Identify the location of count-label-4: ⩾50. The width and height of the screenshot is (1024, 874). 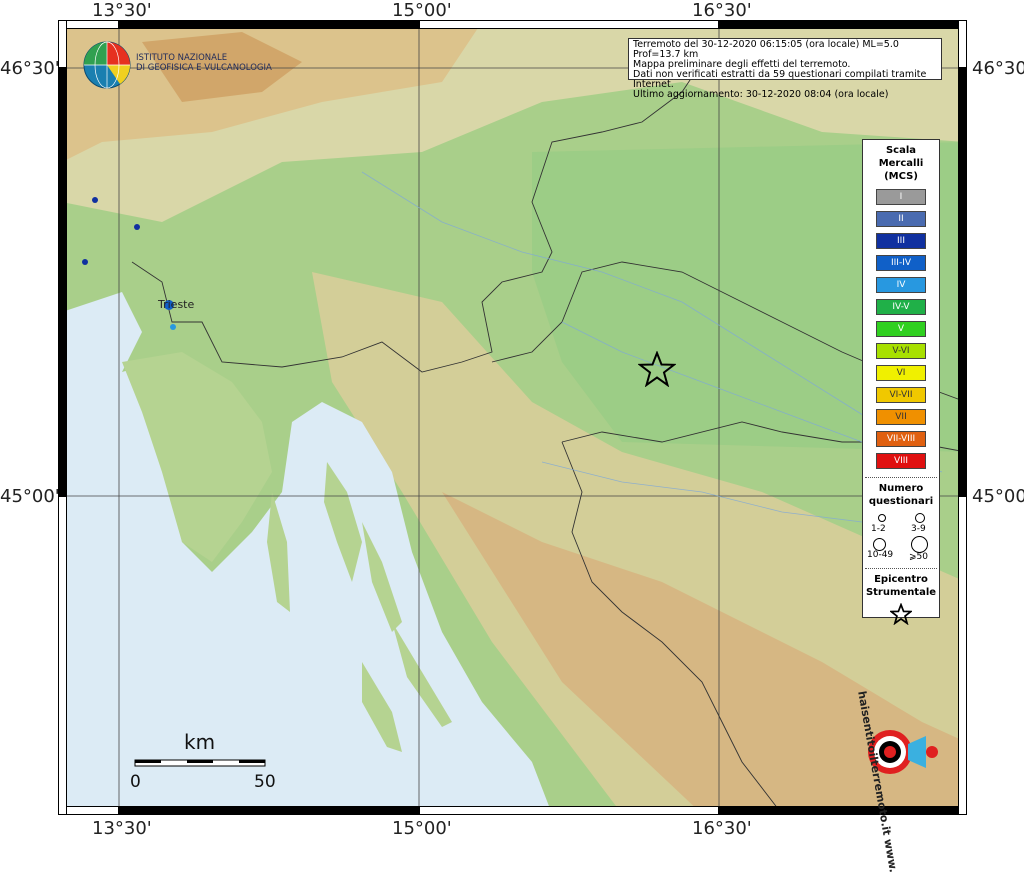
(918, 557).